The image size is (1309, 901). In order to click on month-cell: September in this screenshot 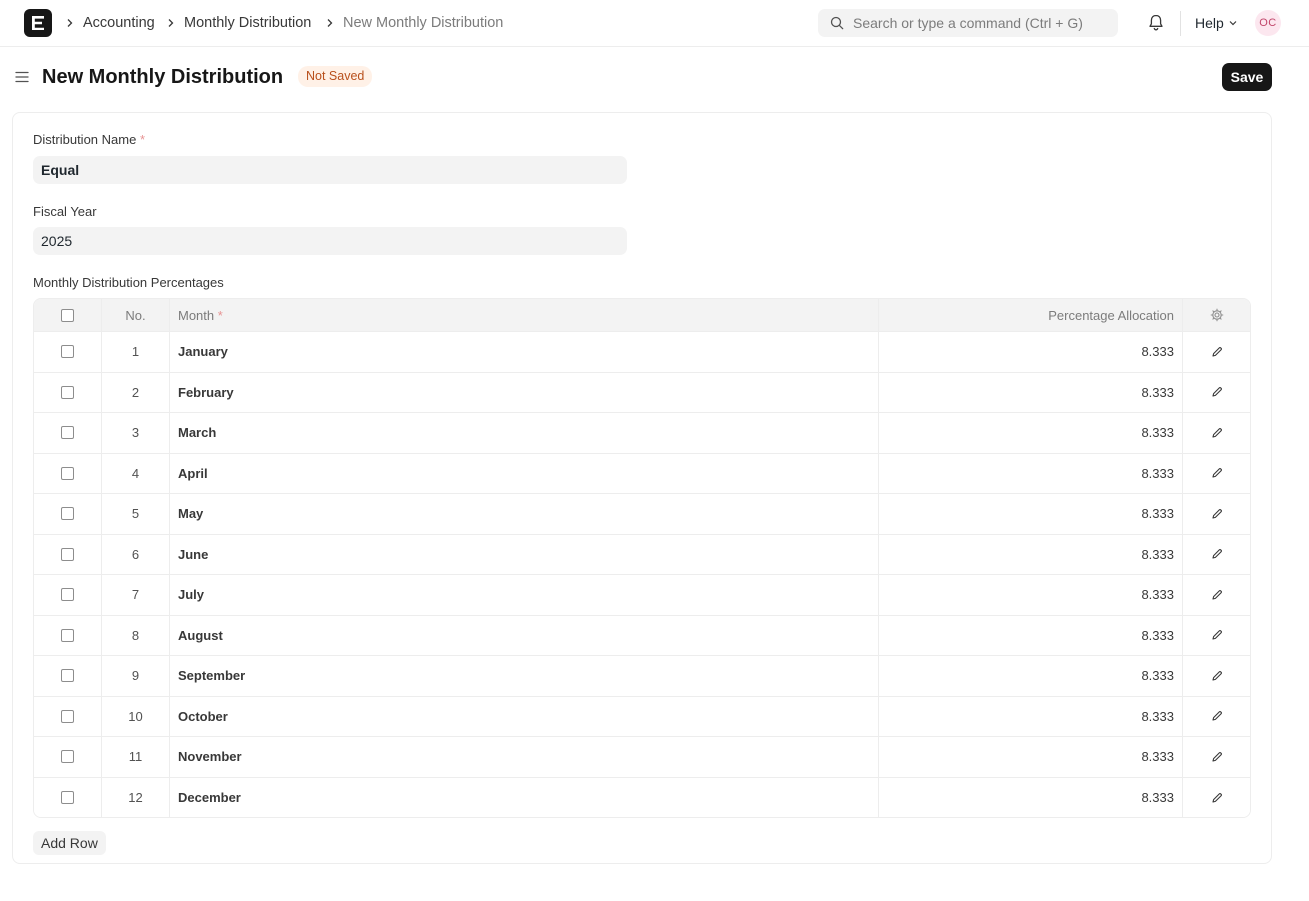, I will do `click(524, 676)`.